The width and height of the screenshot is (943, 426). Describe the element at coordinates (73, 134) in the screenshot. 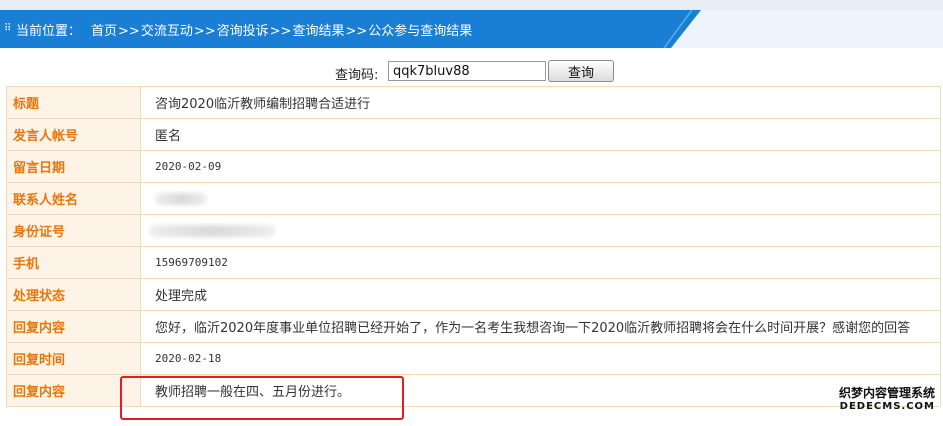

I see `field-label-account: 发言人帐号` at that location.